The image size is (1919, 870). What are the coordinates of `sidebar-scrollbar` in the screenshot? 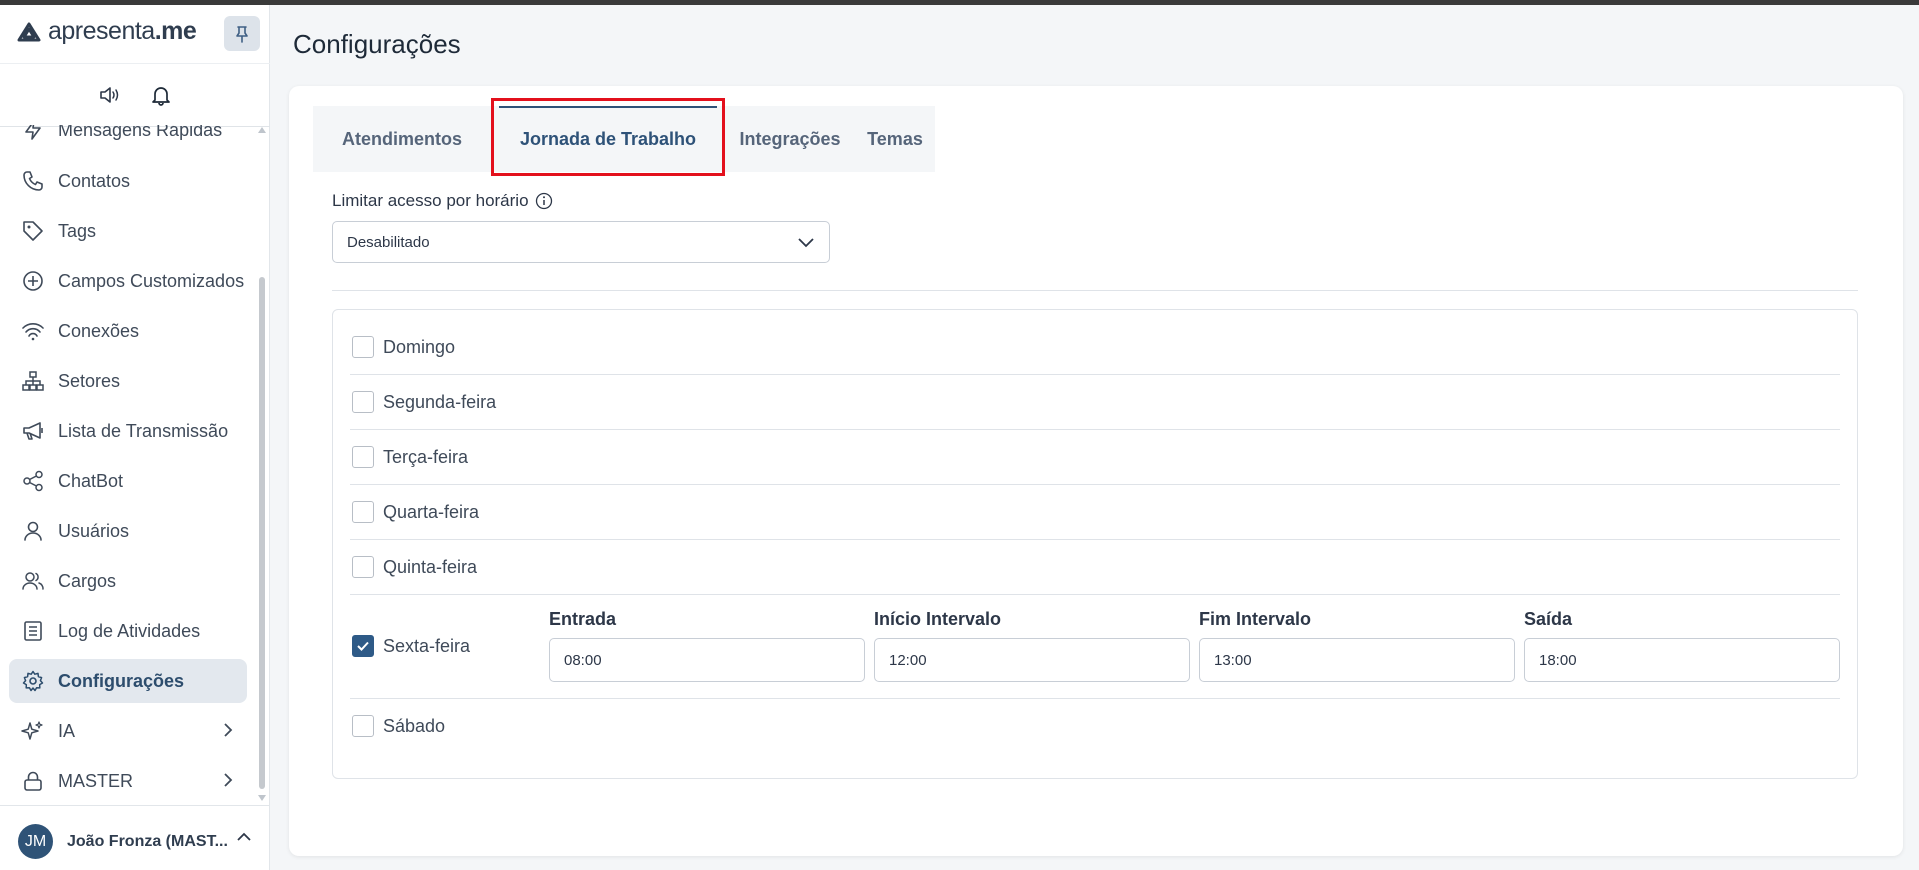 It's located at (262, 467).